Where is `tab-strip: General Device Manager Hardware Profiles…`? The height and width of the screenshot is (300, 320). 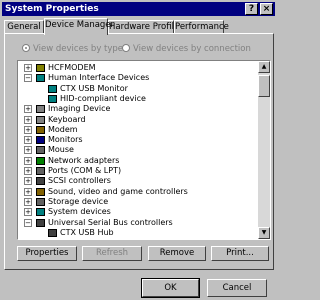 tab-strip: General Device Manager Hardware Profiles… is located at coordinates (139, 26).